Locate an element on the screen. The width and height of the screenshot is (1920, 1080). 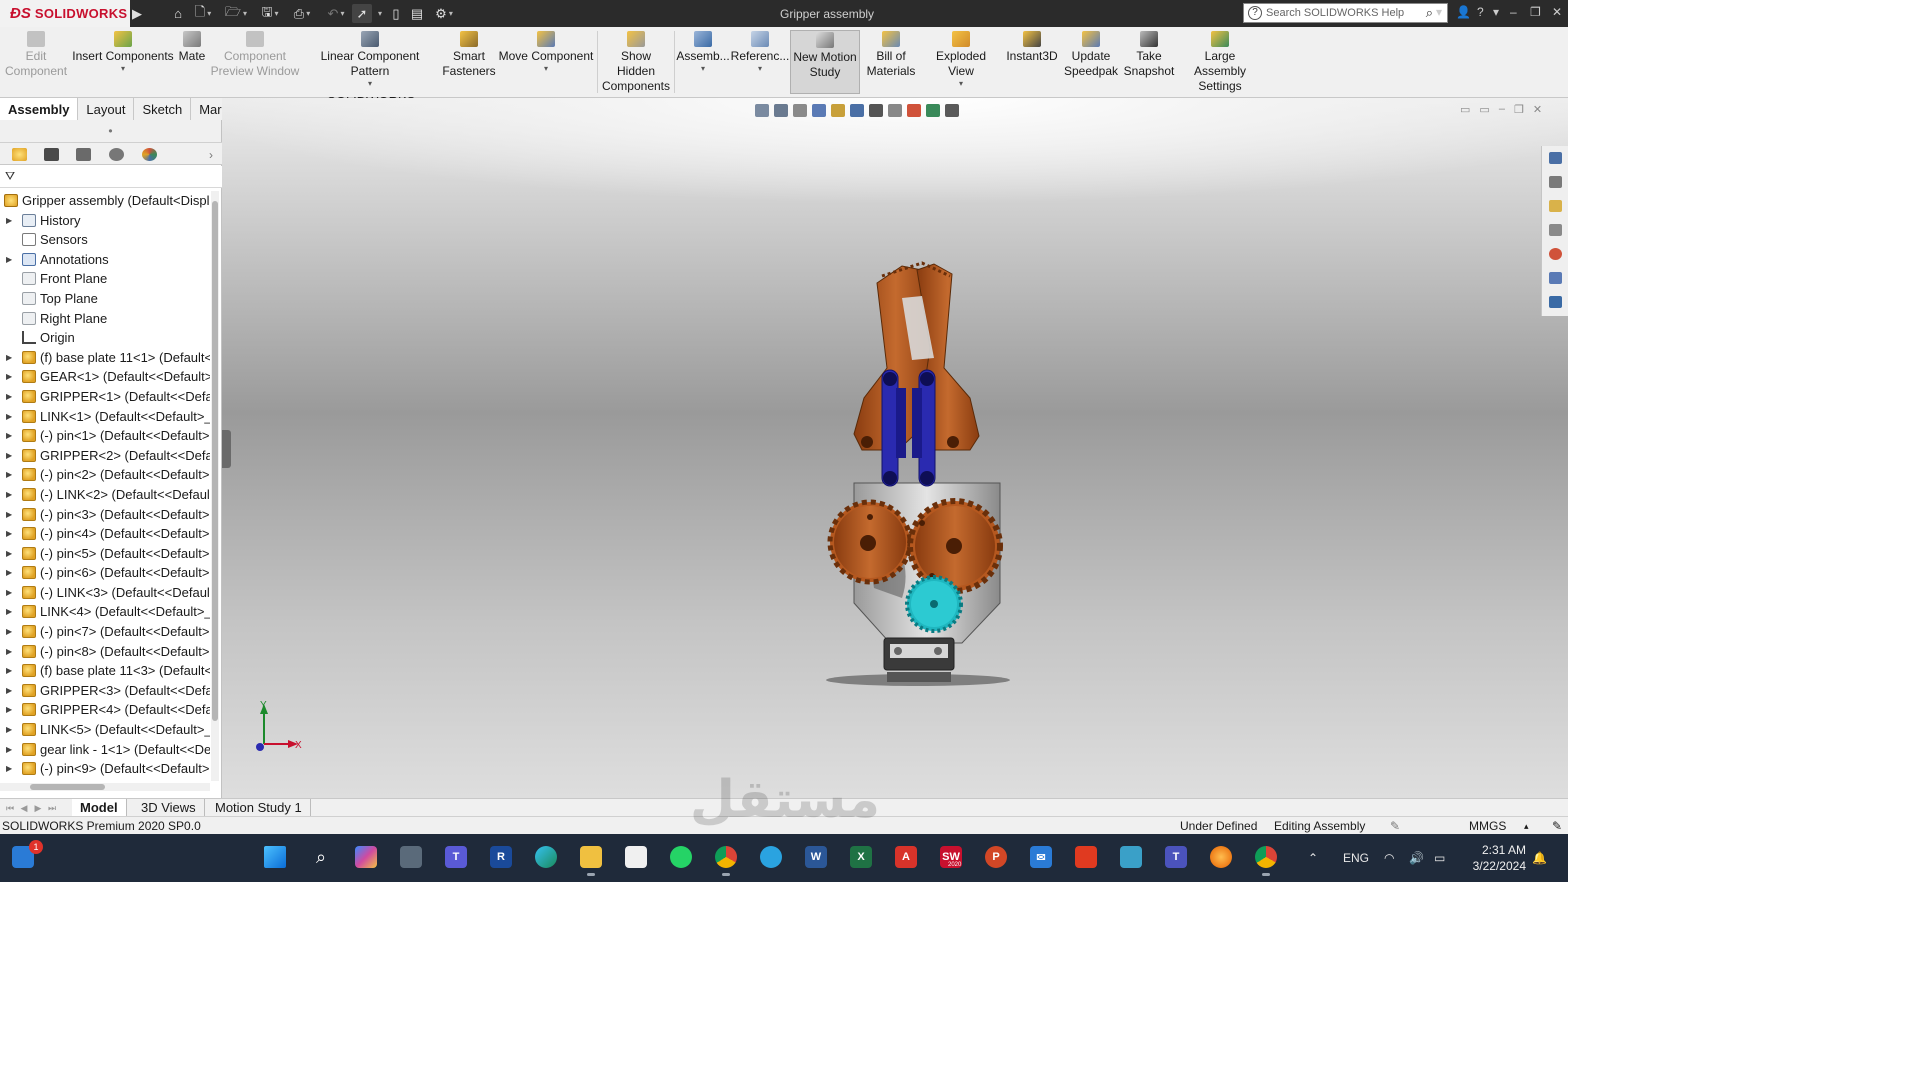
tree-horizontal-scrollbar is located at coordinates (105, 787).